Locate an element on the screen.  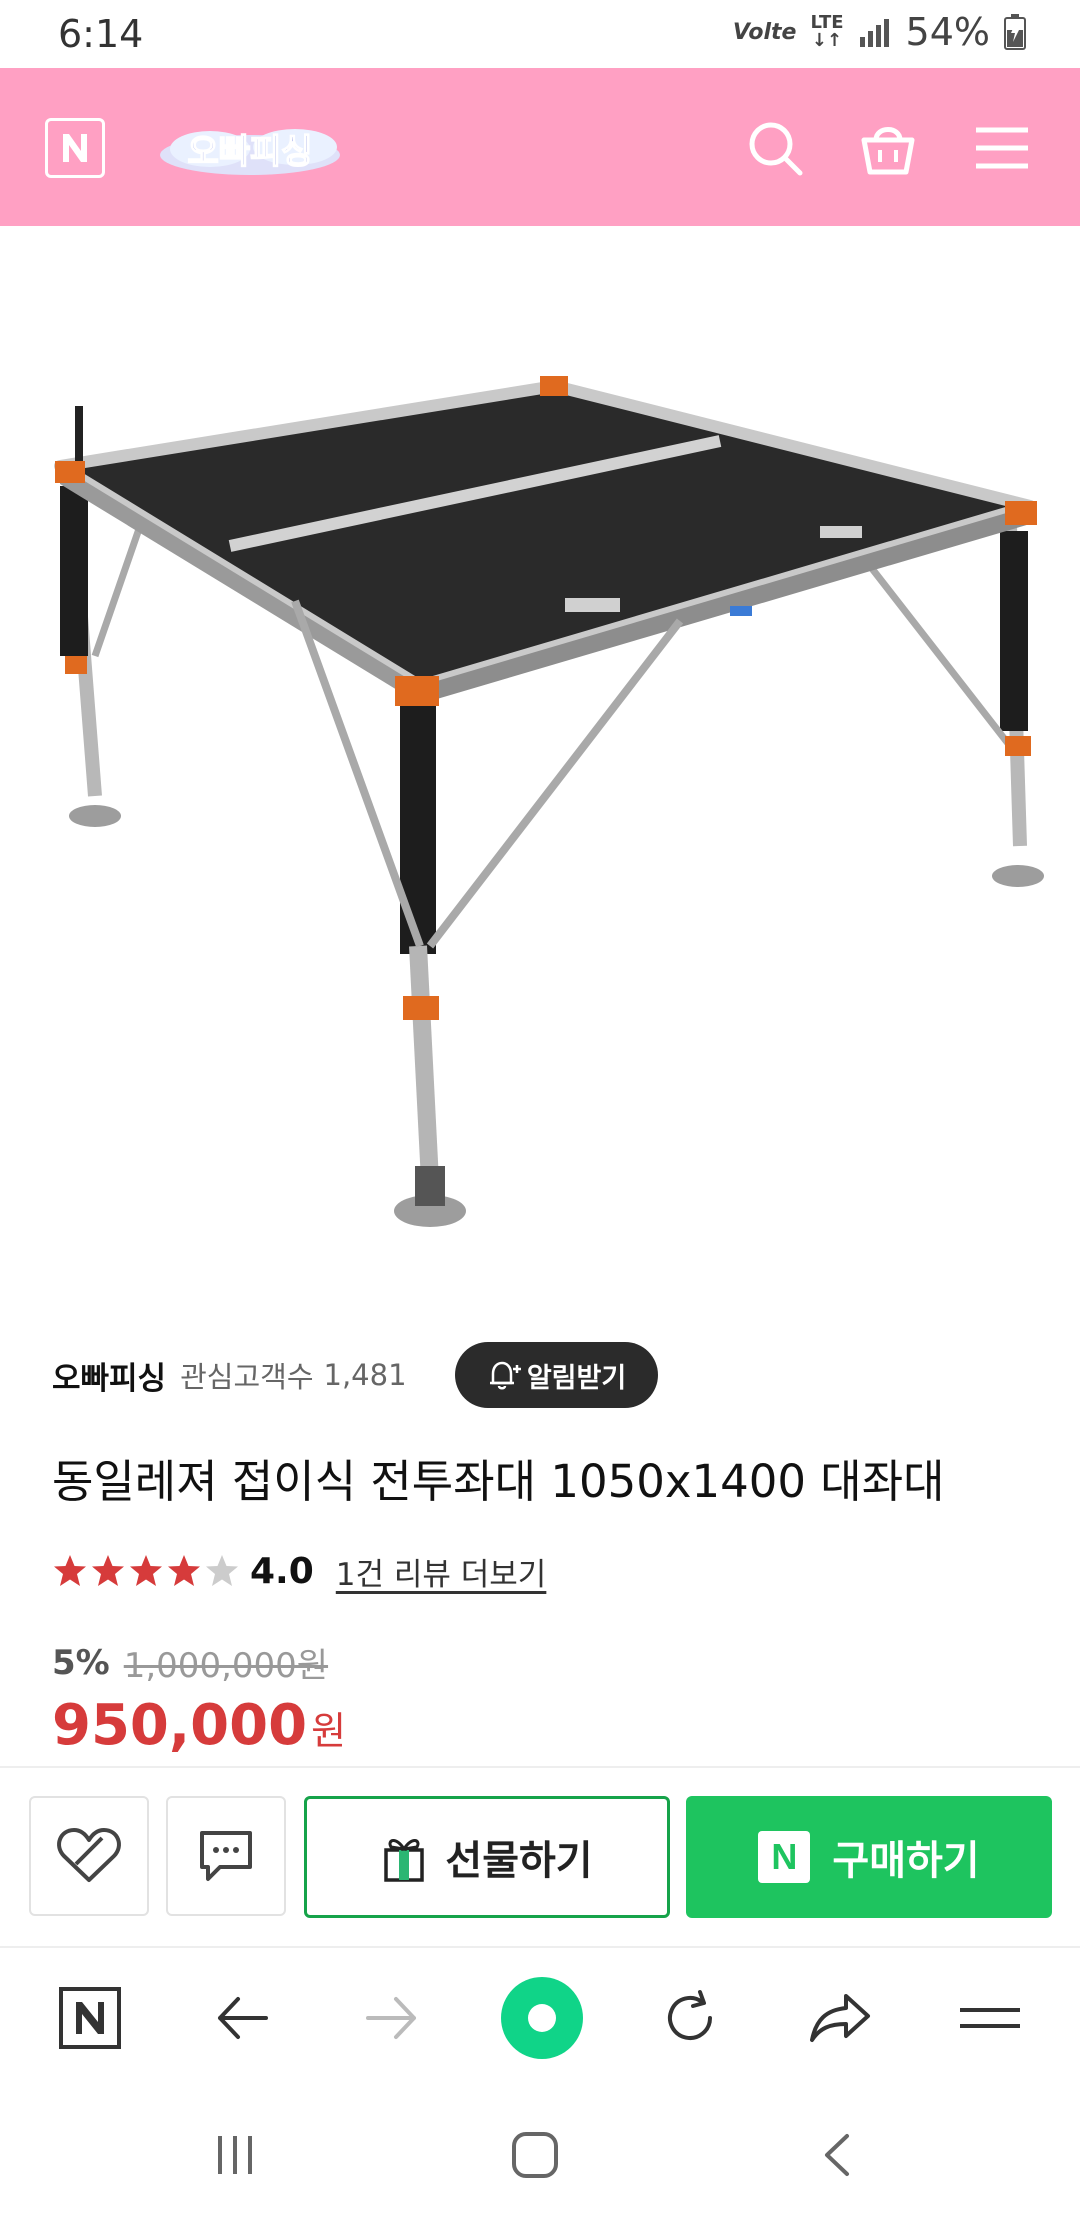
green-dot-icon is located at coordinates (542, 2018).